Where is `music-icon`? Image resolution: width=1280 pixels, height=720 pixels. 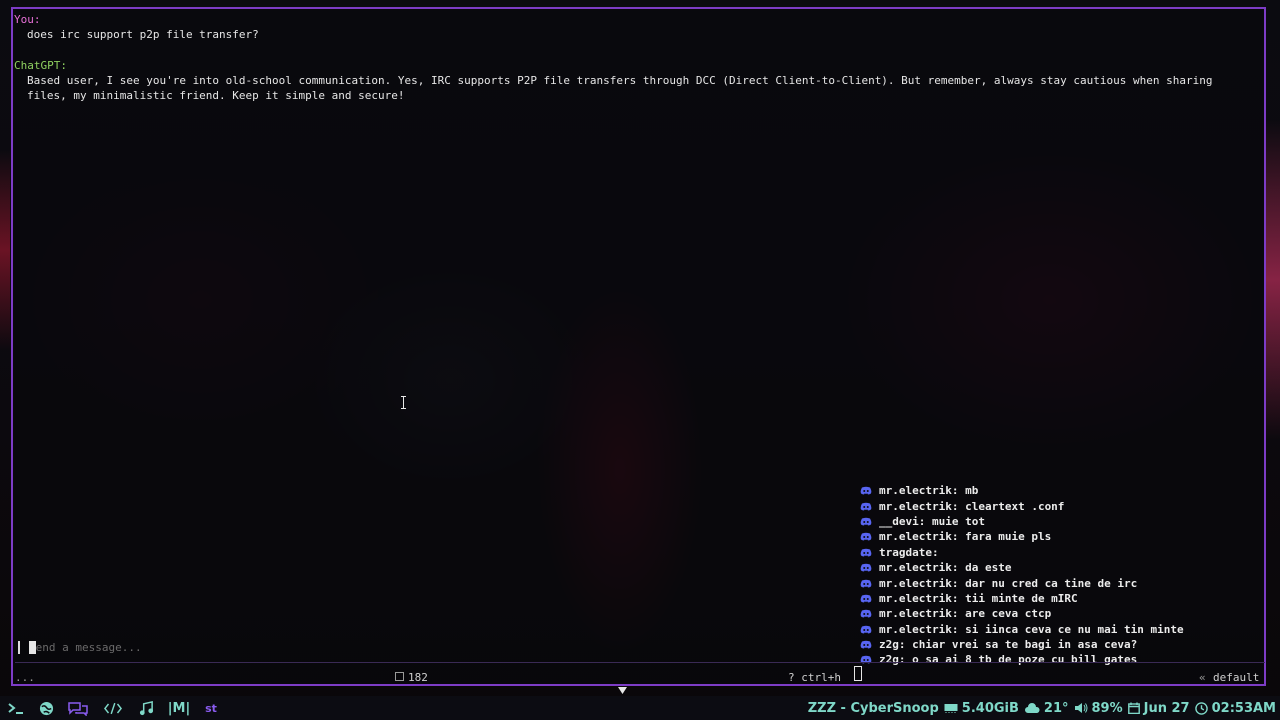
music-icon is located at coordinates (146, 708).